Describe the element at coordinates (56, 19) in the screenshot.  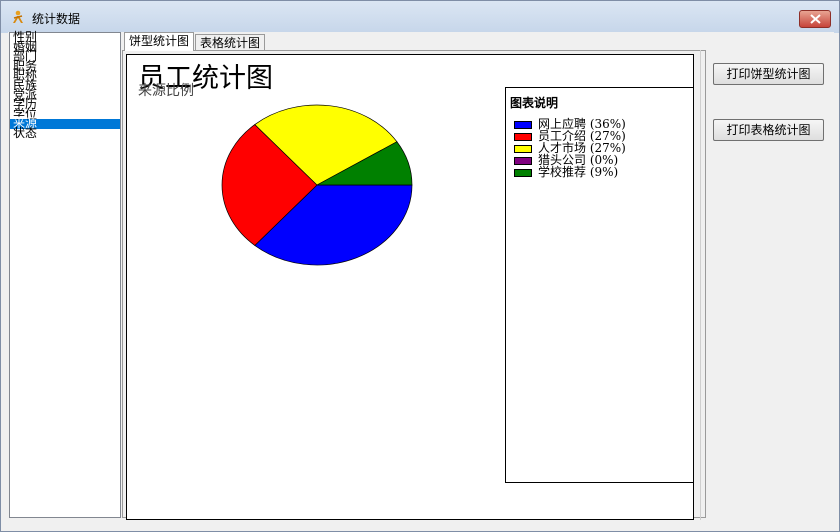
I see `window-title: 统计数据` at that location.